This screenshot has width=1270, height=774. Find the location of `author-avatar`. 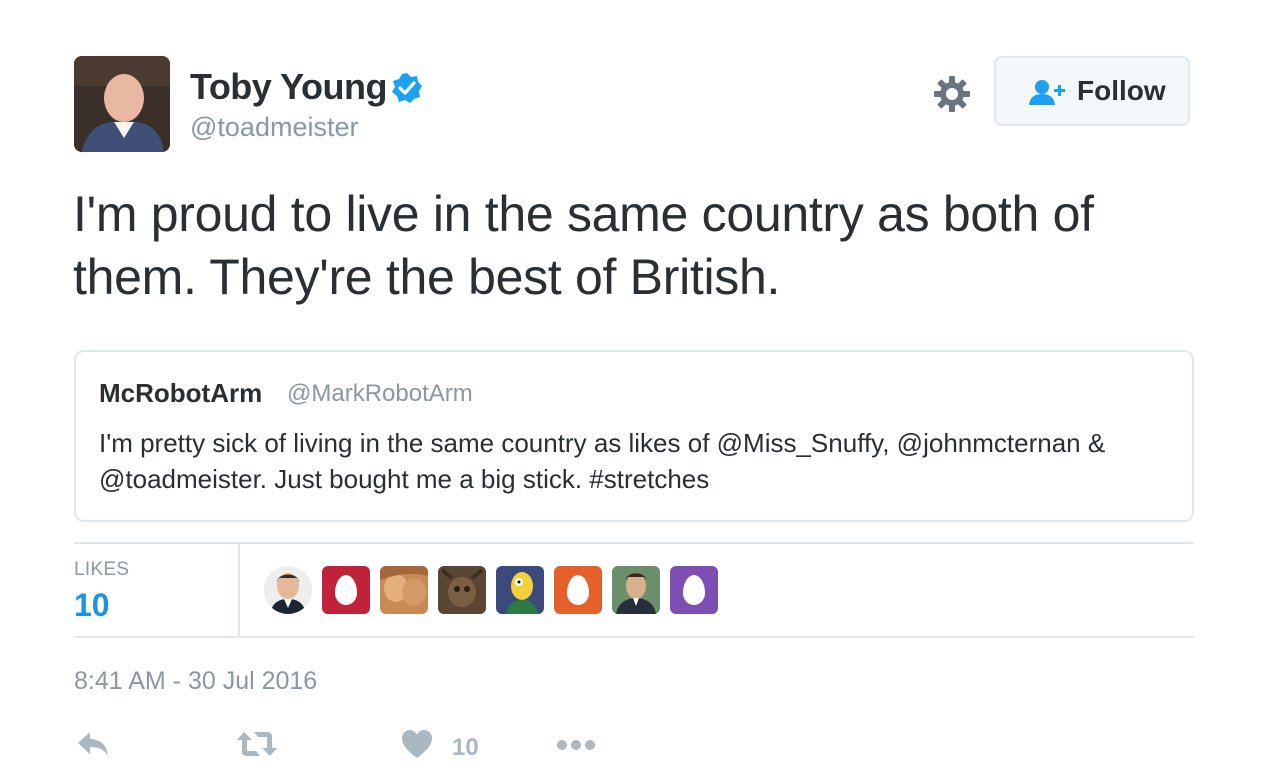

author-avatar is located at coordinates (122, 104).